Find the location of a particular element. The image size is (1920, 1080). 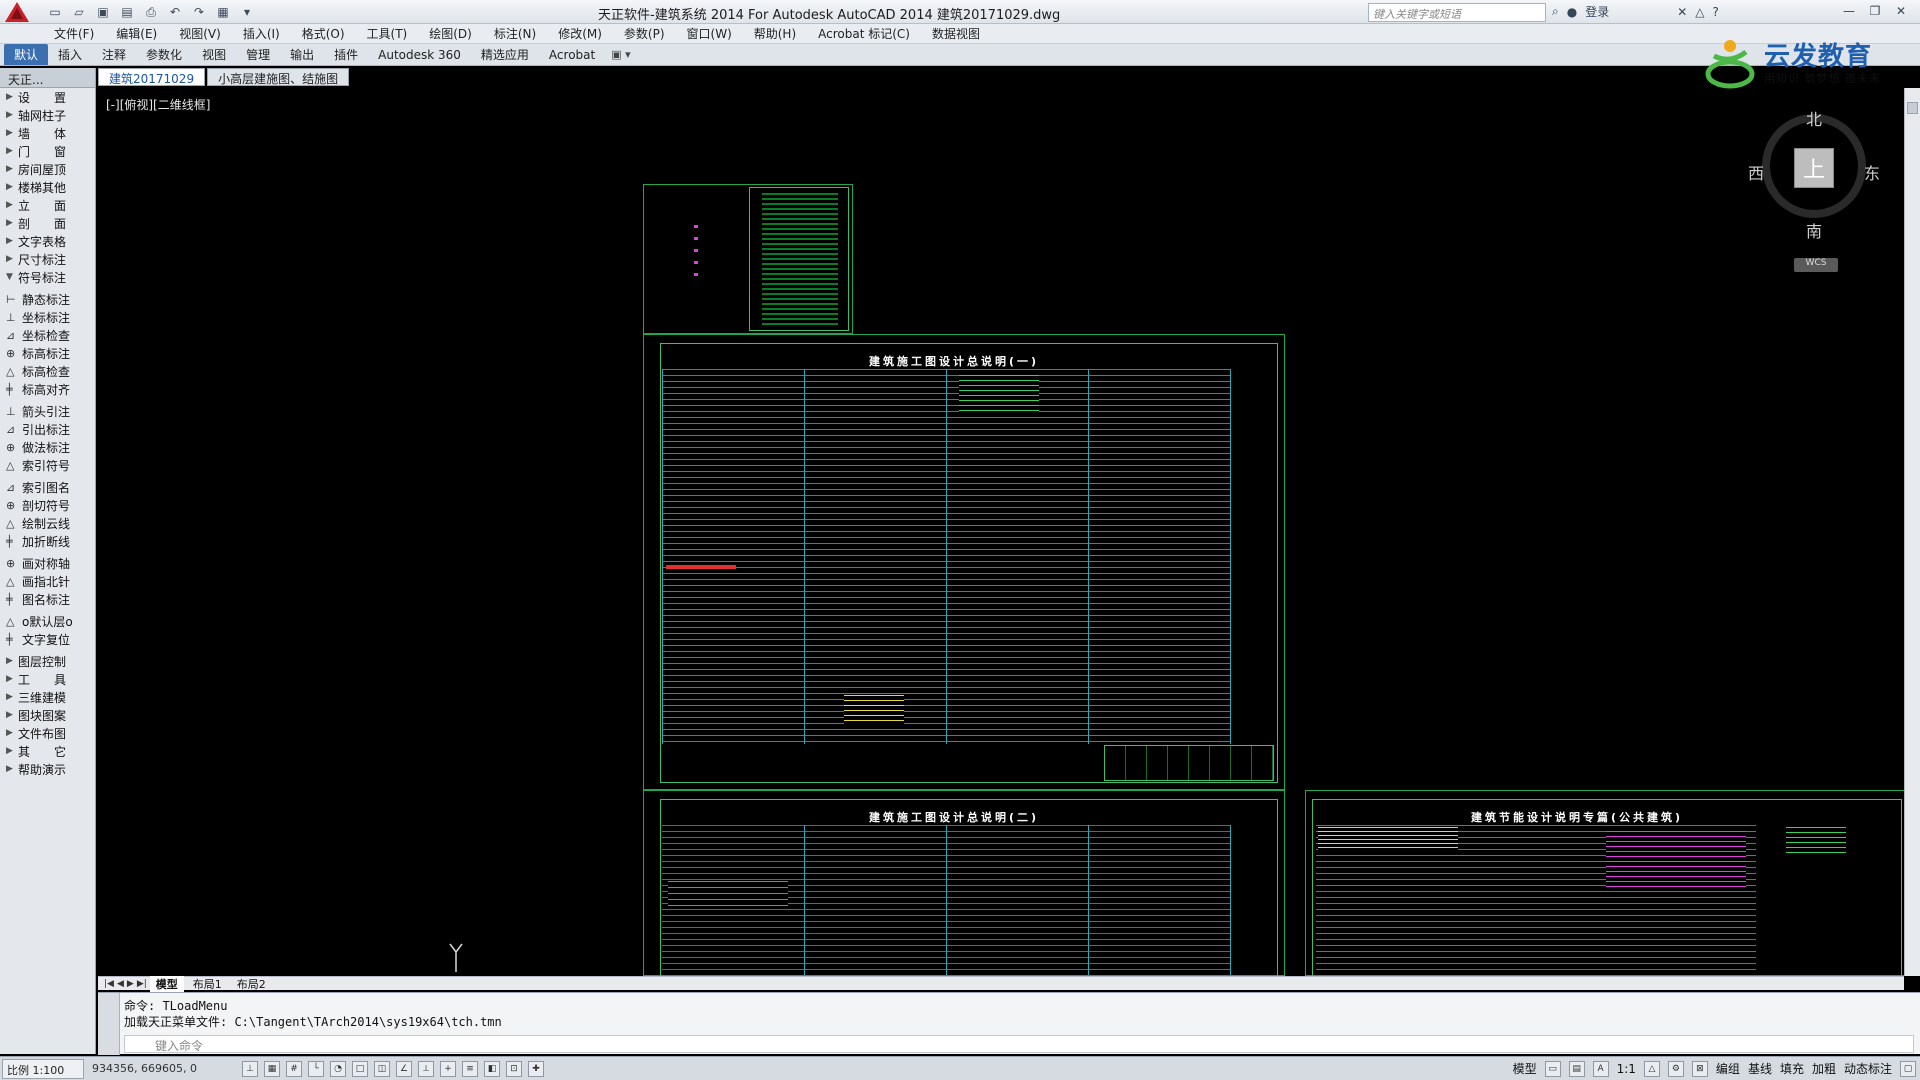

dyn-input-icon: + is located at coordinates (448, 1068).